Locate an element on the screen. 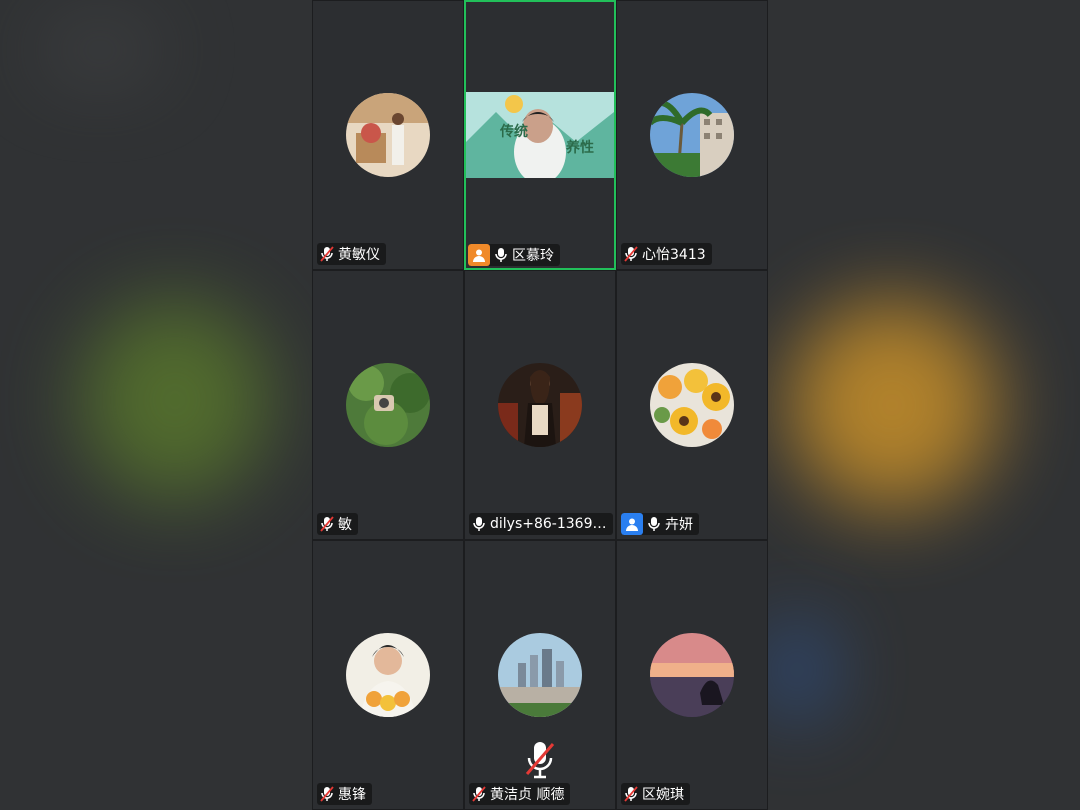  participant-name-tag: 黄敏仪 is located at coordinates (351, 254).